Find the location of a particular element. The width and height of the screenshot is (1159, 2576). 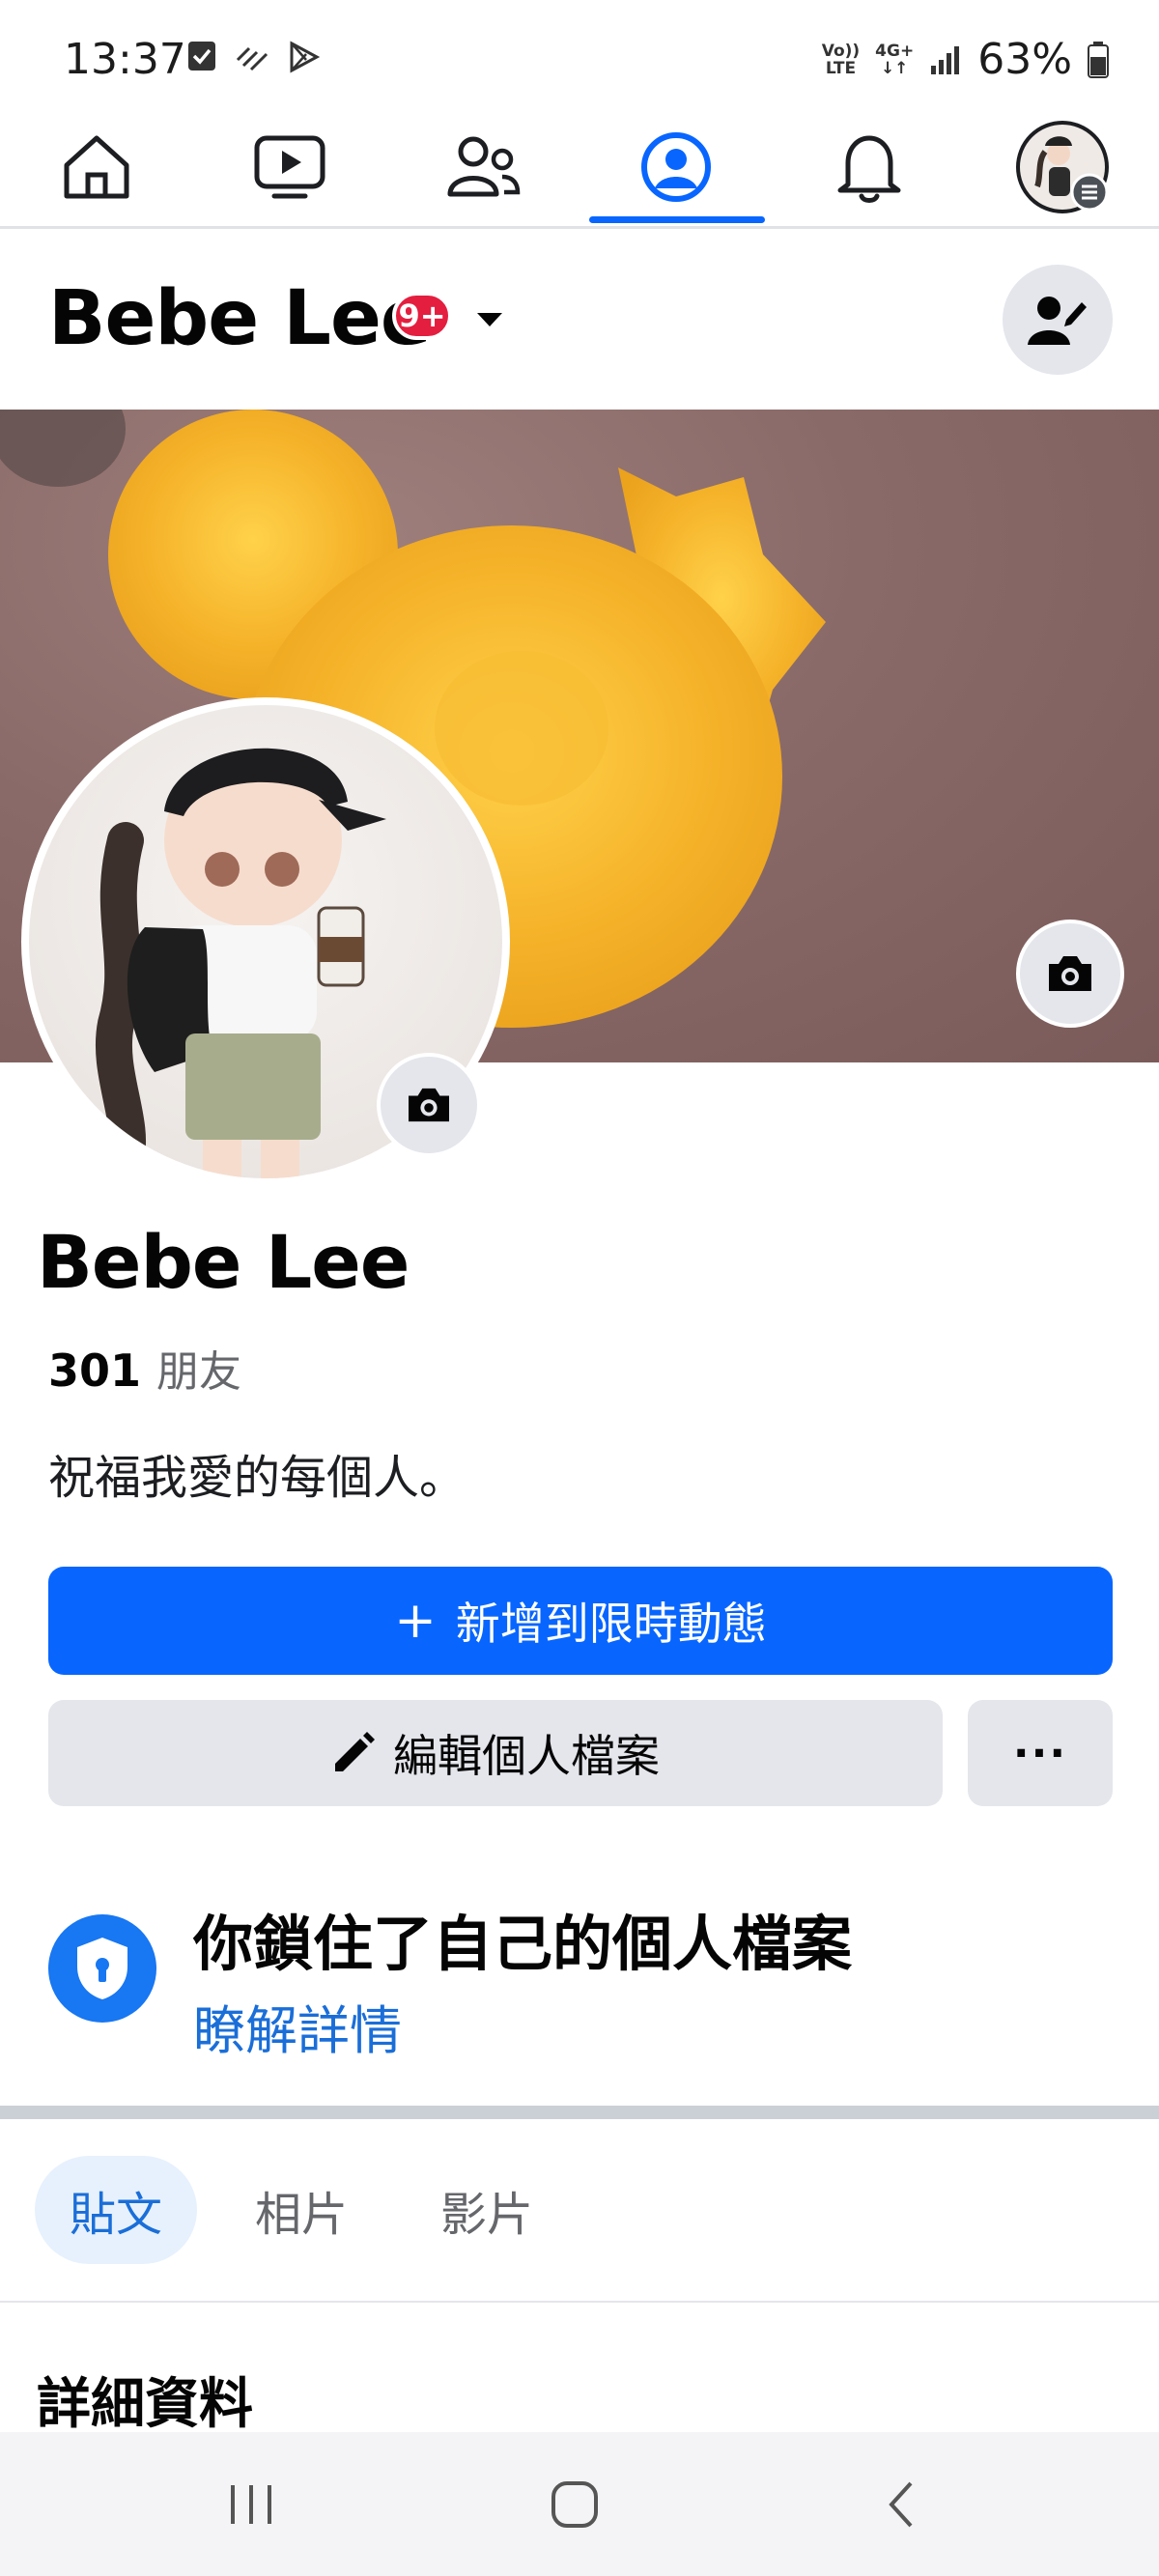

nav-menu is located at coordinates (1063, 167).